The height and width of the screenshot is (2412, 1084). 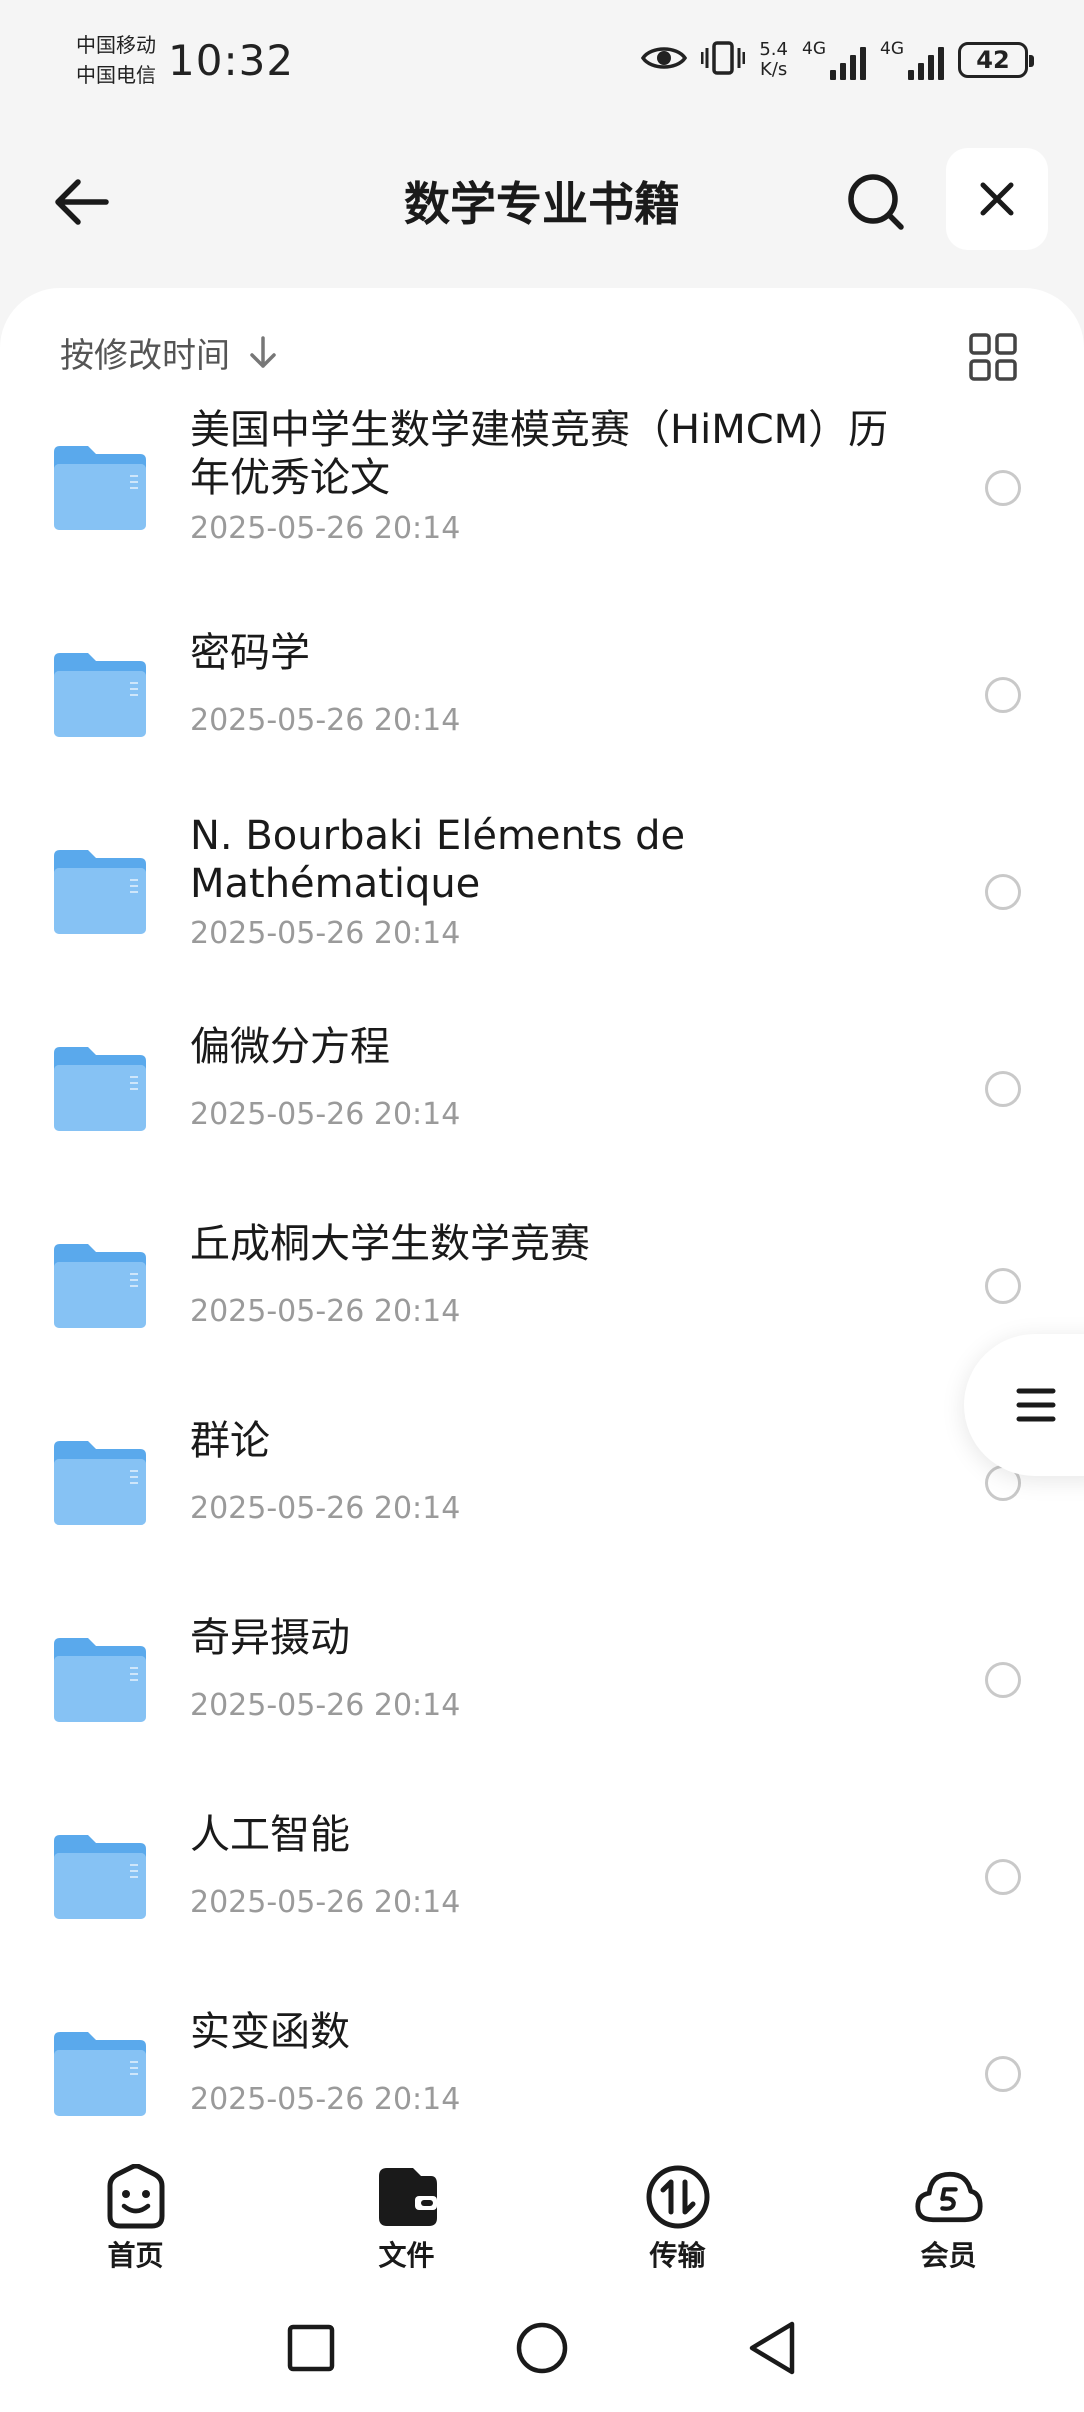 What do you see at coordinates (270, 1638) in the screenshot?
I see `folder-name: 奇异摄动` at bounding box center [270, 1638].